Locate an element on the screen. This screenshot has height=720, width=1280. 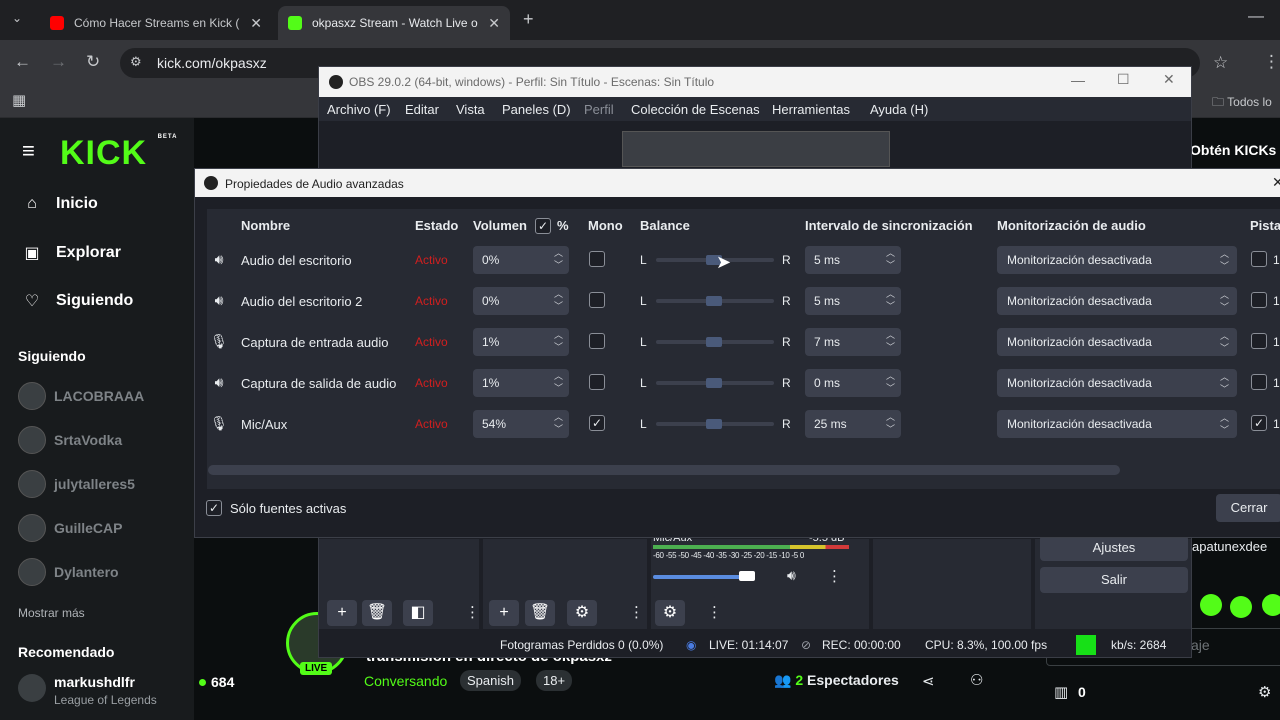
url-text: kick.com/okpasxz is located at coordinates (212, 63).